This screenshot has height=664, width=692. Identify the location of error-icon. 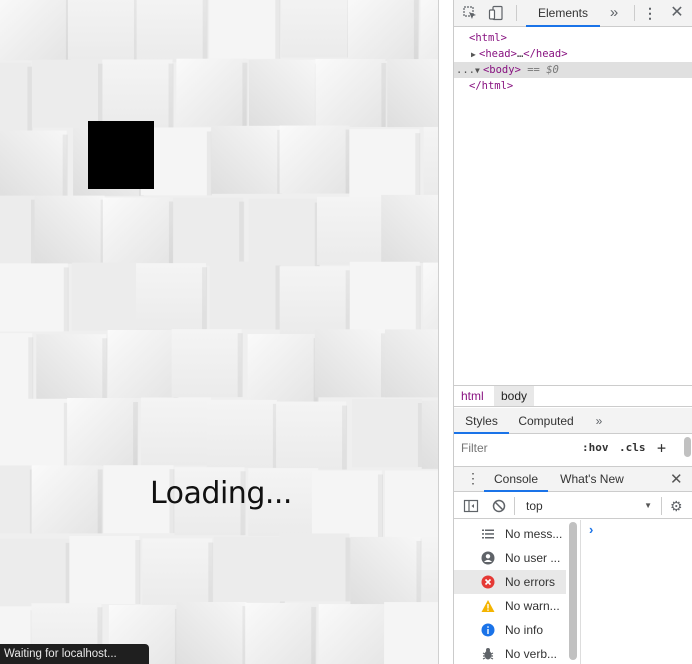
(488, 582).